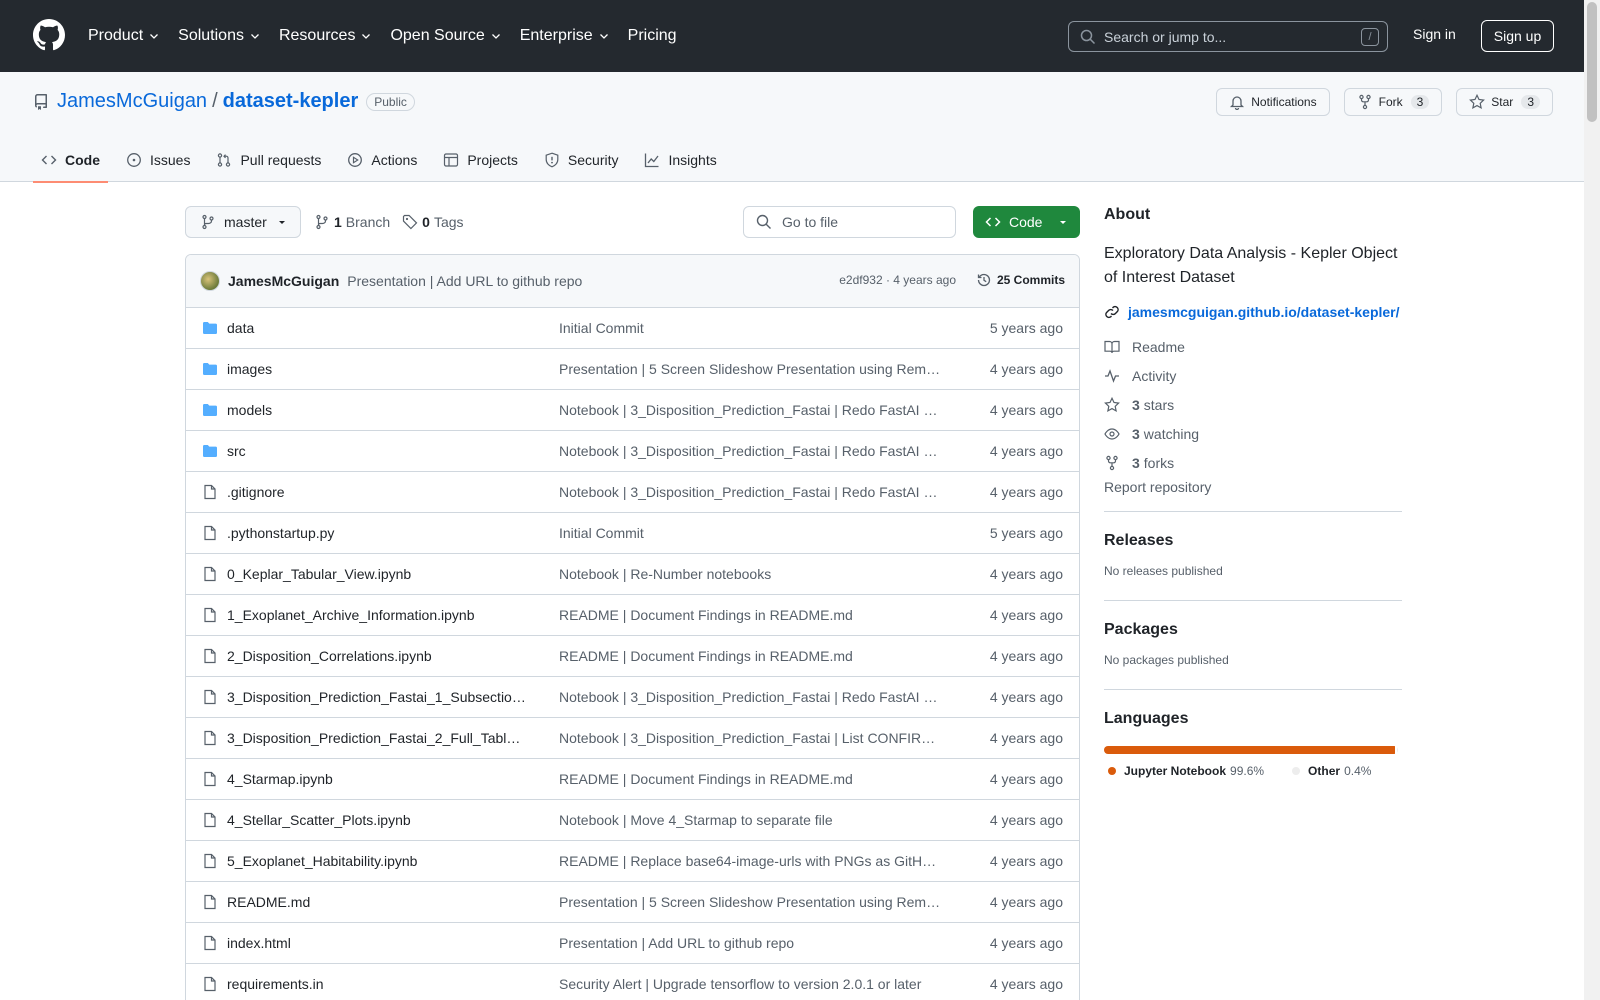 Image resolution: width=1600 pixels, height=1000 pixels. What do you see at coordinates (1592, 500) in the screenshot?
I see `page-scrollbar` at bounding box center [1592, 500].